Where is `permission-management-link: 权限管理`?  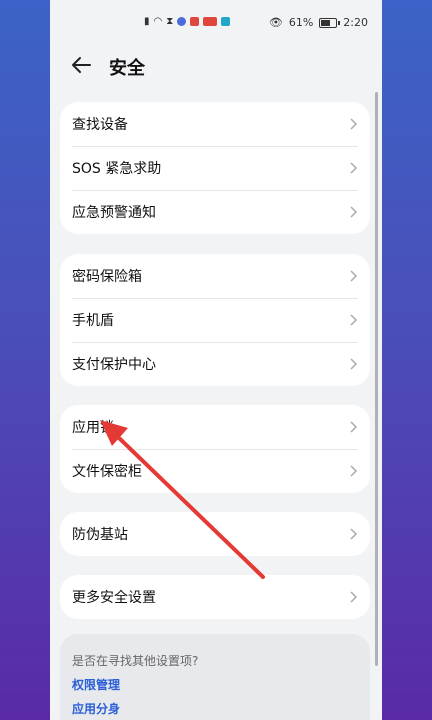 permission-management-link: 权限管理 is located at coordinates (96, 684).